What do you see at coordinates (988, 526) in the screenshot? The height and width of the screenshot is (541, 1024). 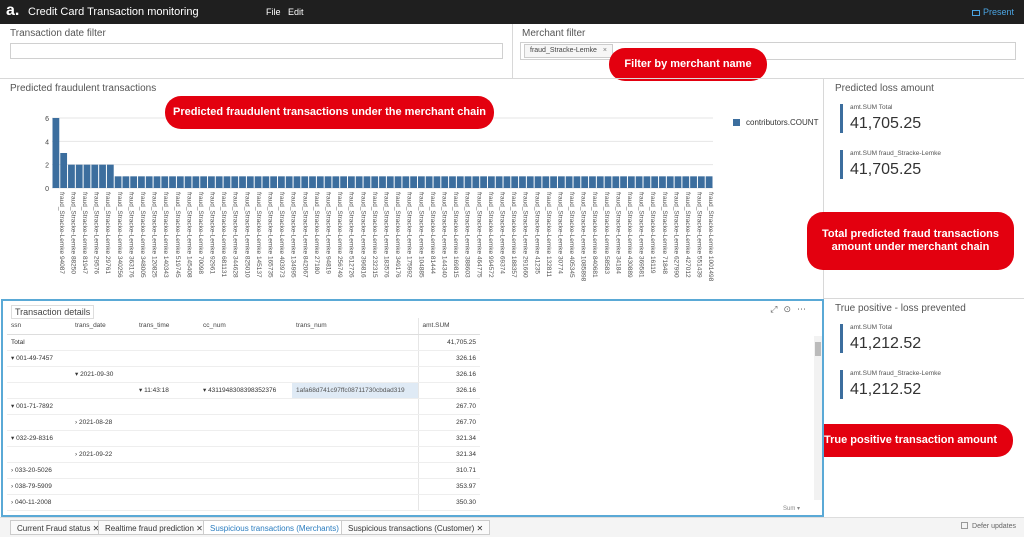 I see `defer-updates-toggle: Defer updates` at bounding box center [988, 526].